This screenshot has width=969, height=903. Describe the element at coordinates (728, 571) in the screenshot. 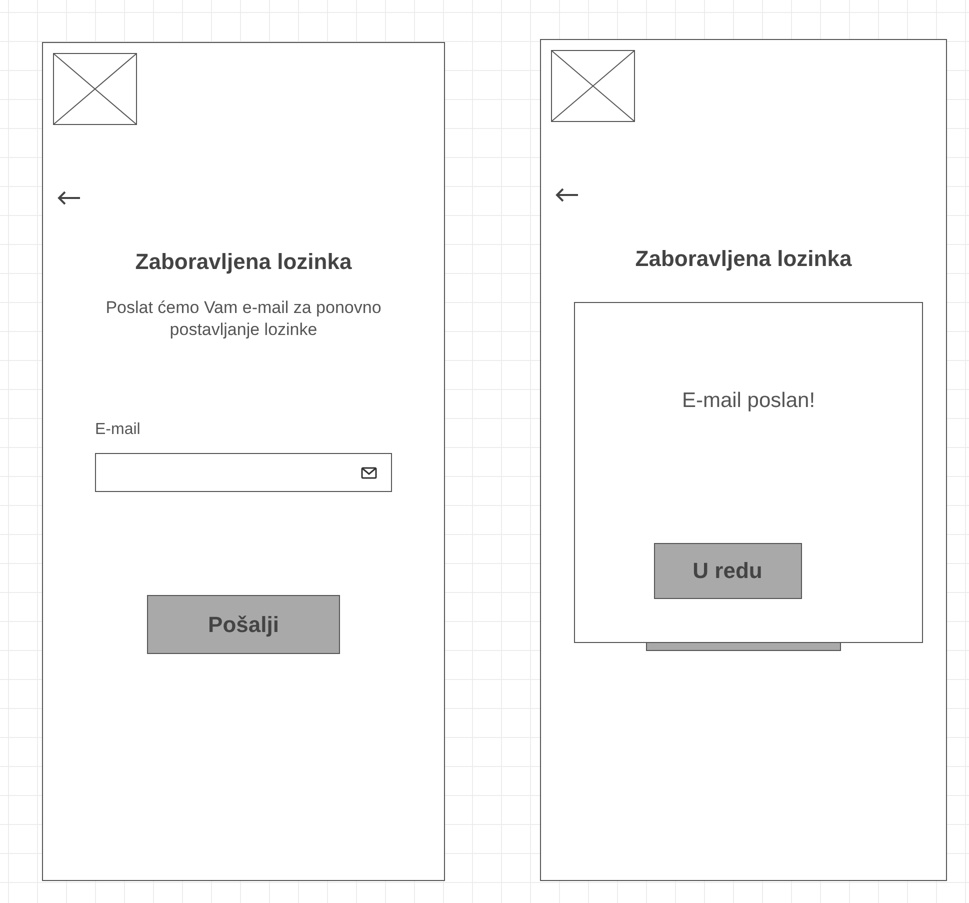

I see `ok-button: U redu` at that location.